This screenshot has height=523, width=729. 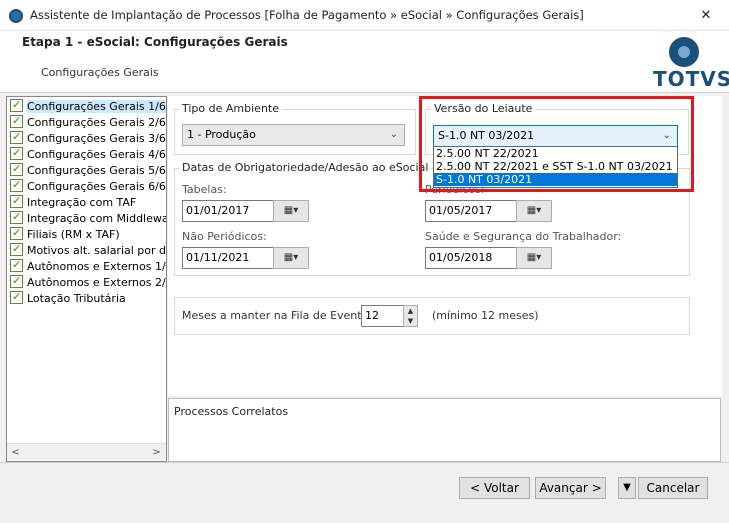 I want to click on chevron-down-icon: ⌄, so click(x=393, y=134).